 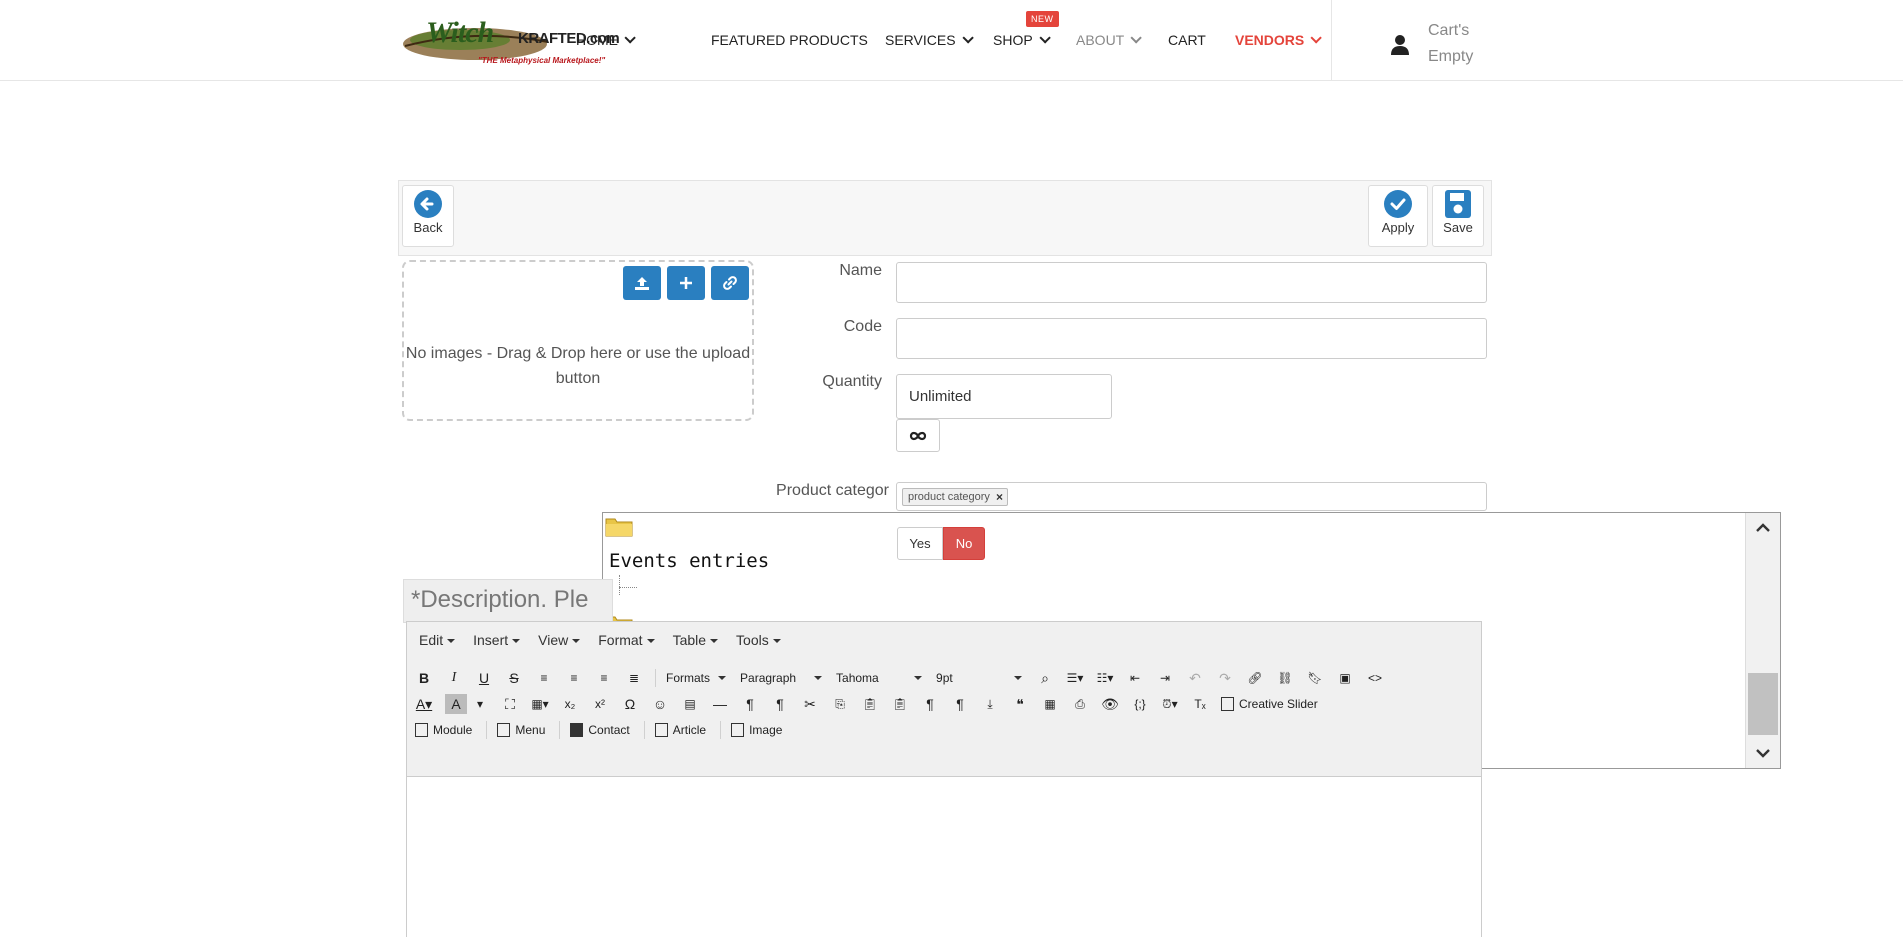 I want to click on upload-button, so click(x=642, y=283).